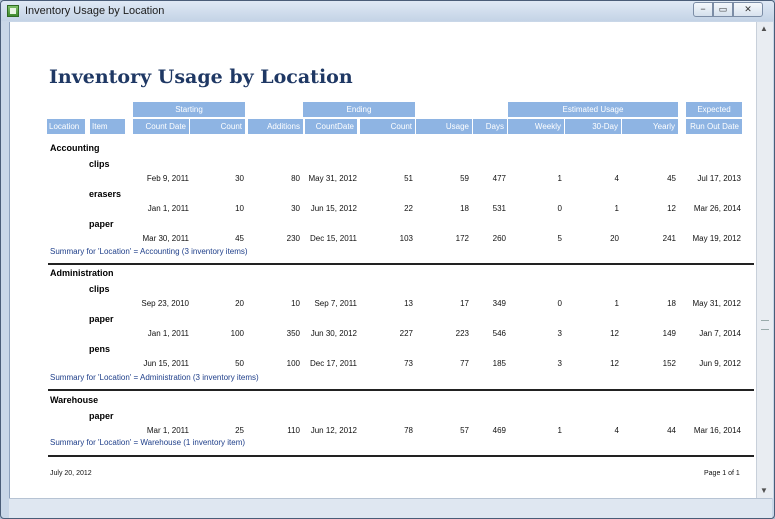 The width and height of the screenshot is (775, 519). What do you see at coordinates (293, 363) in the screenshot?
I see `additions-cell: 100` at bounding box center [293, 363].